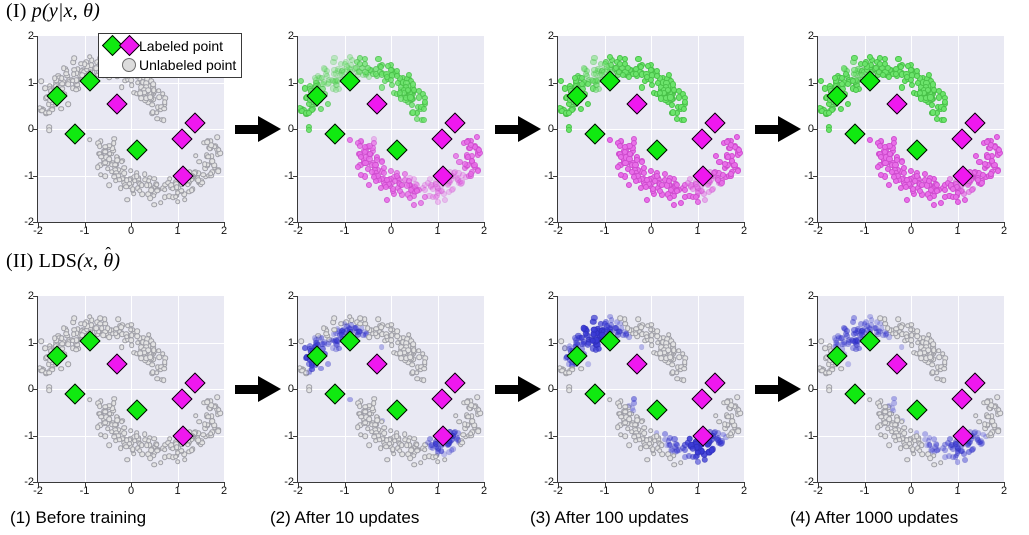  Describe the element at coordinates (641, 135) in the screenshot. I see `panel-row1-col3: 2 1 0 -1 -2 -2 -1 0 1 2` at that location.